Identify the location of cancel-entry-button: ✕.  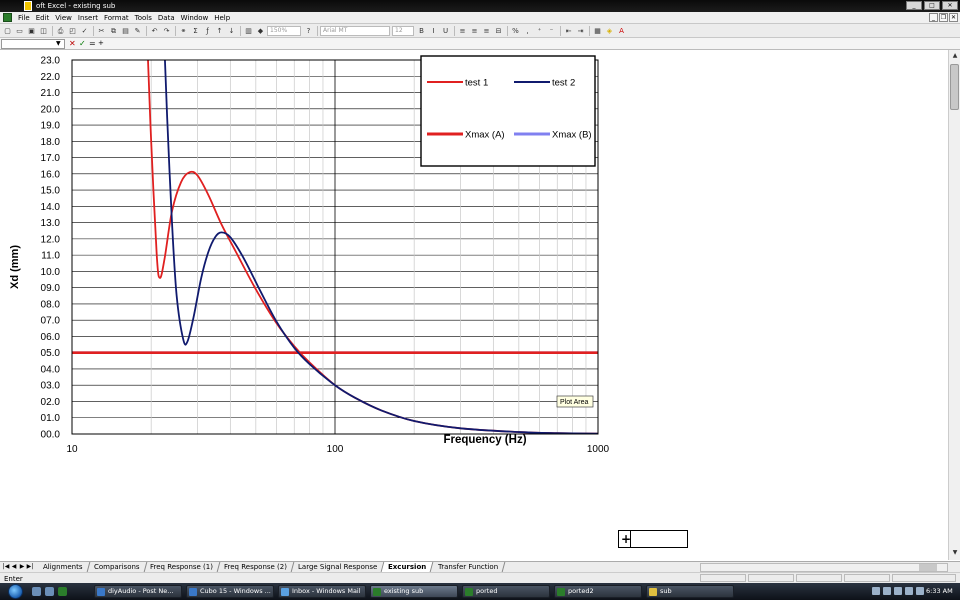
(72, 43).